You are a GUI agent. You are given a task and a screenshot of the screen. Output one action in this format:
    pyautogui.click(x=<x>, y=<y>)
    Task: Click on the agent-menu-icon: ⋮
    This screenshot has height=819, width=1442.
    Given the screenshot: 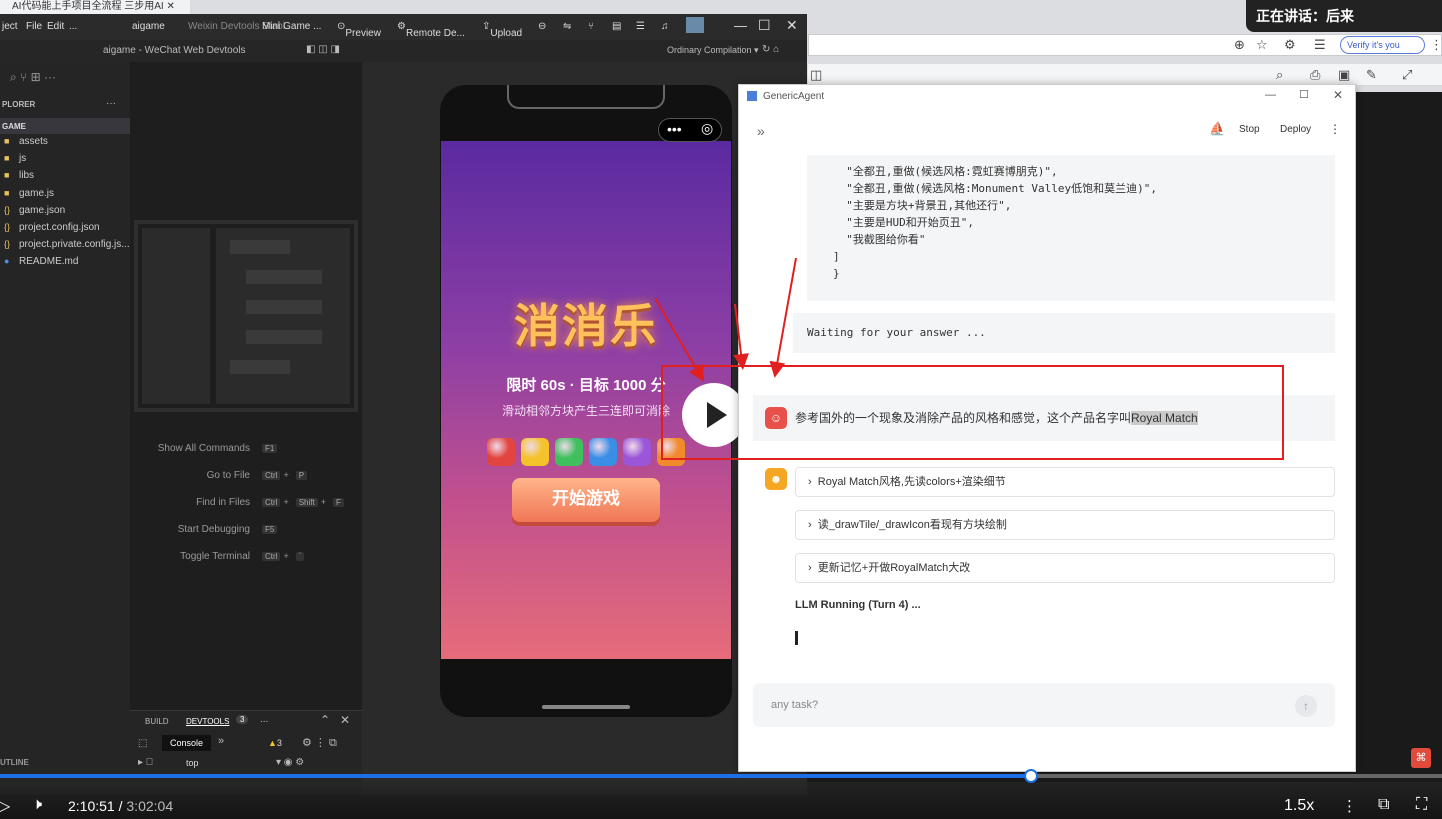 What is the action you would take?
    pyautogui.click(x=1335, y=129)
    